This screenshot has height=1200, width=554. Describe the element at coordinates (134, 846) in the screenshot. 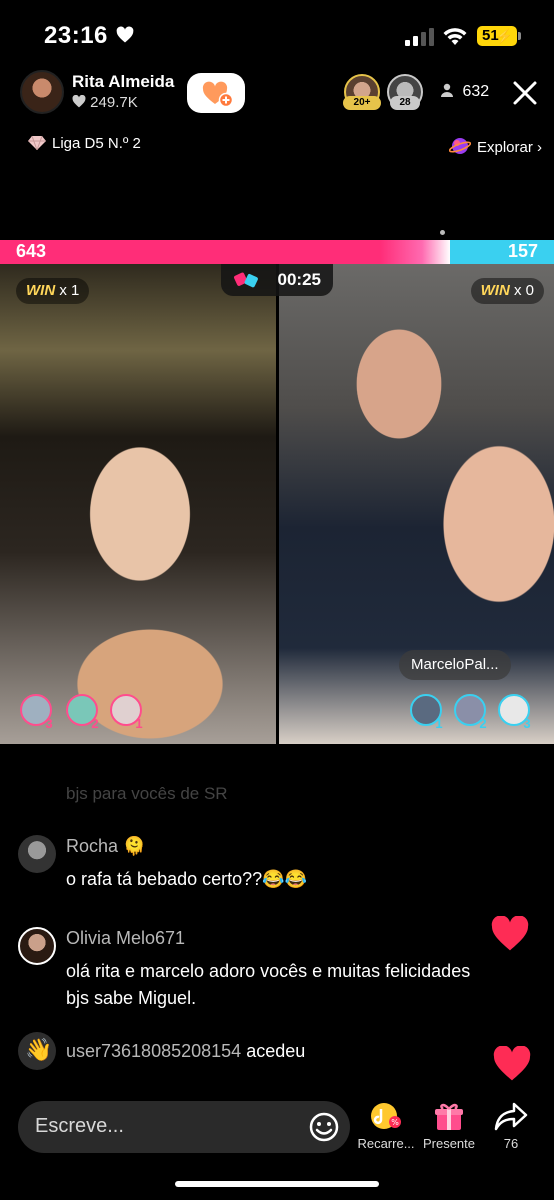

I see `emoji-badge-icon: 🫠` at that location.